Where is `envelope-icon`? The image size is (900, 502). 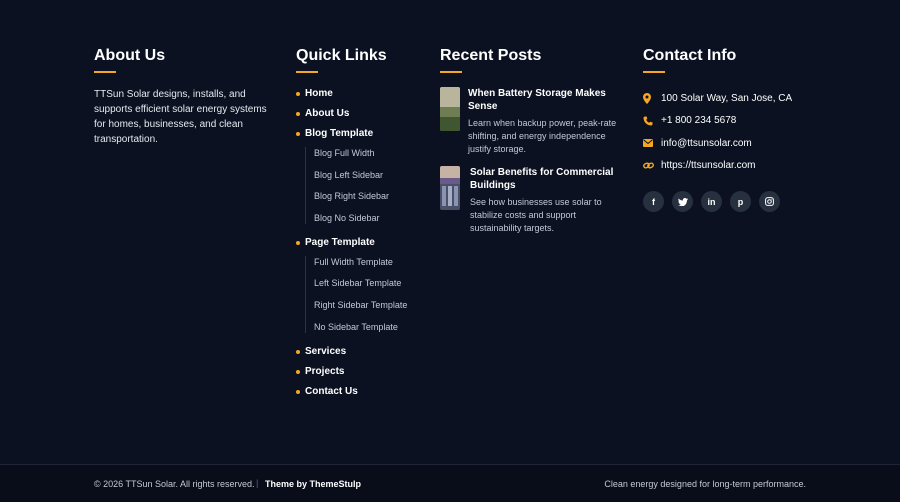 envelope-icon is located at coordinates (652, 143).